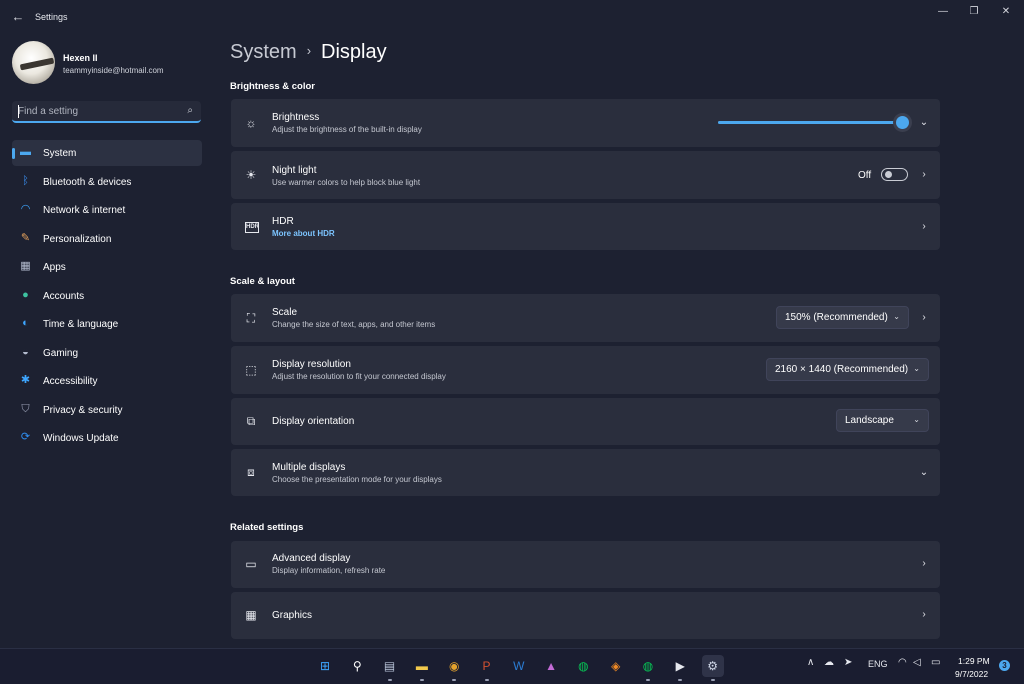 This screenshot has height=684, width=1024. What do you see at coordinates (519, 666) in the screenshot?
I see `word-icon: W` at bounding box center [519, 666].